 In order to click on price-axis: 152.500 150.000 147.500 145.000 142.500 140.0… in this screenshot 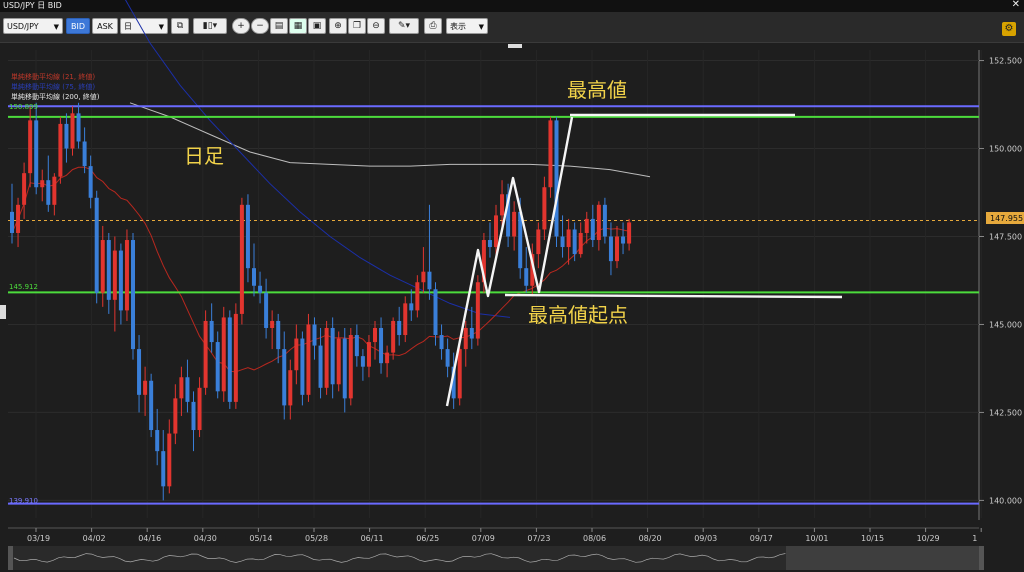, I will do `click(1000, 281)`.